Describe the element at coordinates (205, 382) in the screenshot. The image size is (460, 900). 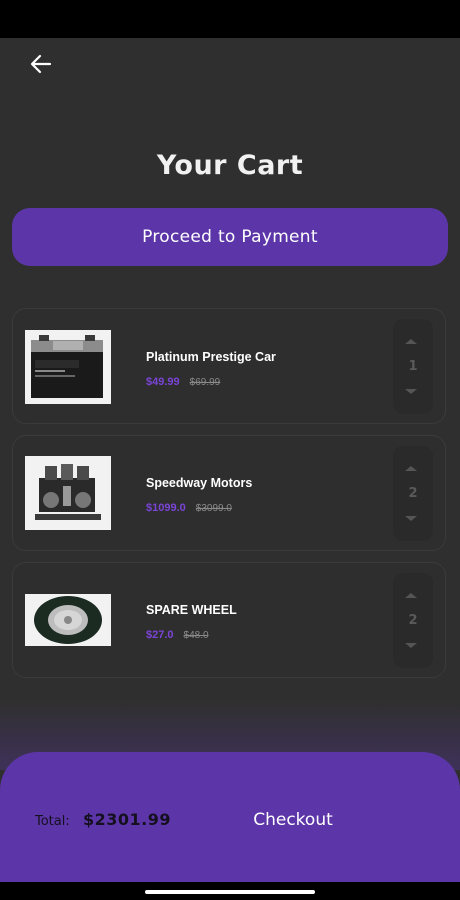
I see `item-old-price: $69.99` at that location.